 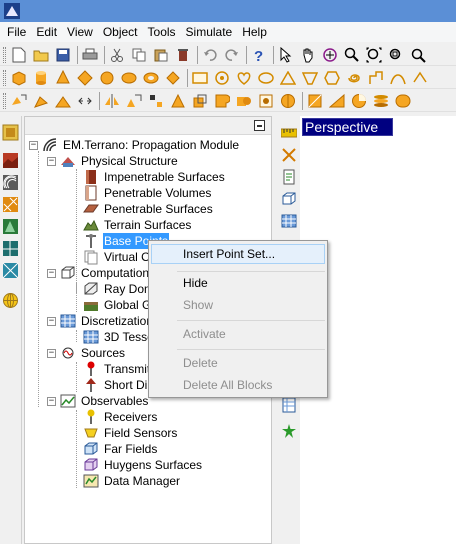 I want to click on loft-icon, so click(x=41, y=101).